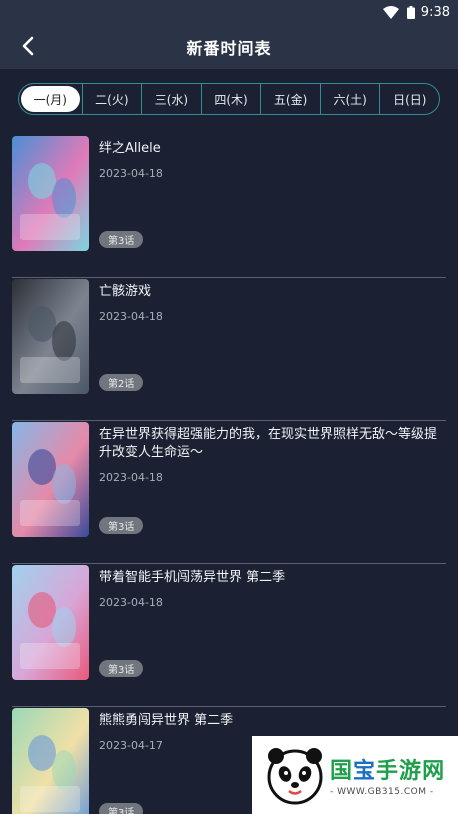 This screenshot has width=458, height=814. What do you see at coordinates (290, 99) in the screenshot?
I see `tab-weekday-5: 五(金)` at bounding box center [290, 99].